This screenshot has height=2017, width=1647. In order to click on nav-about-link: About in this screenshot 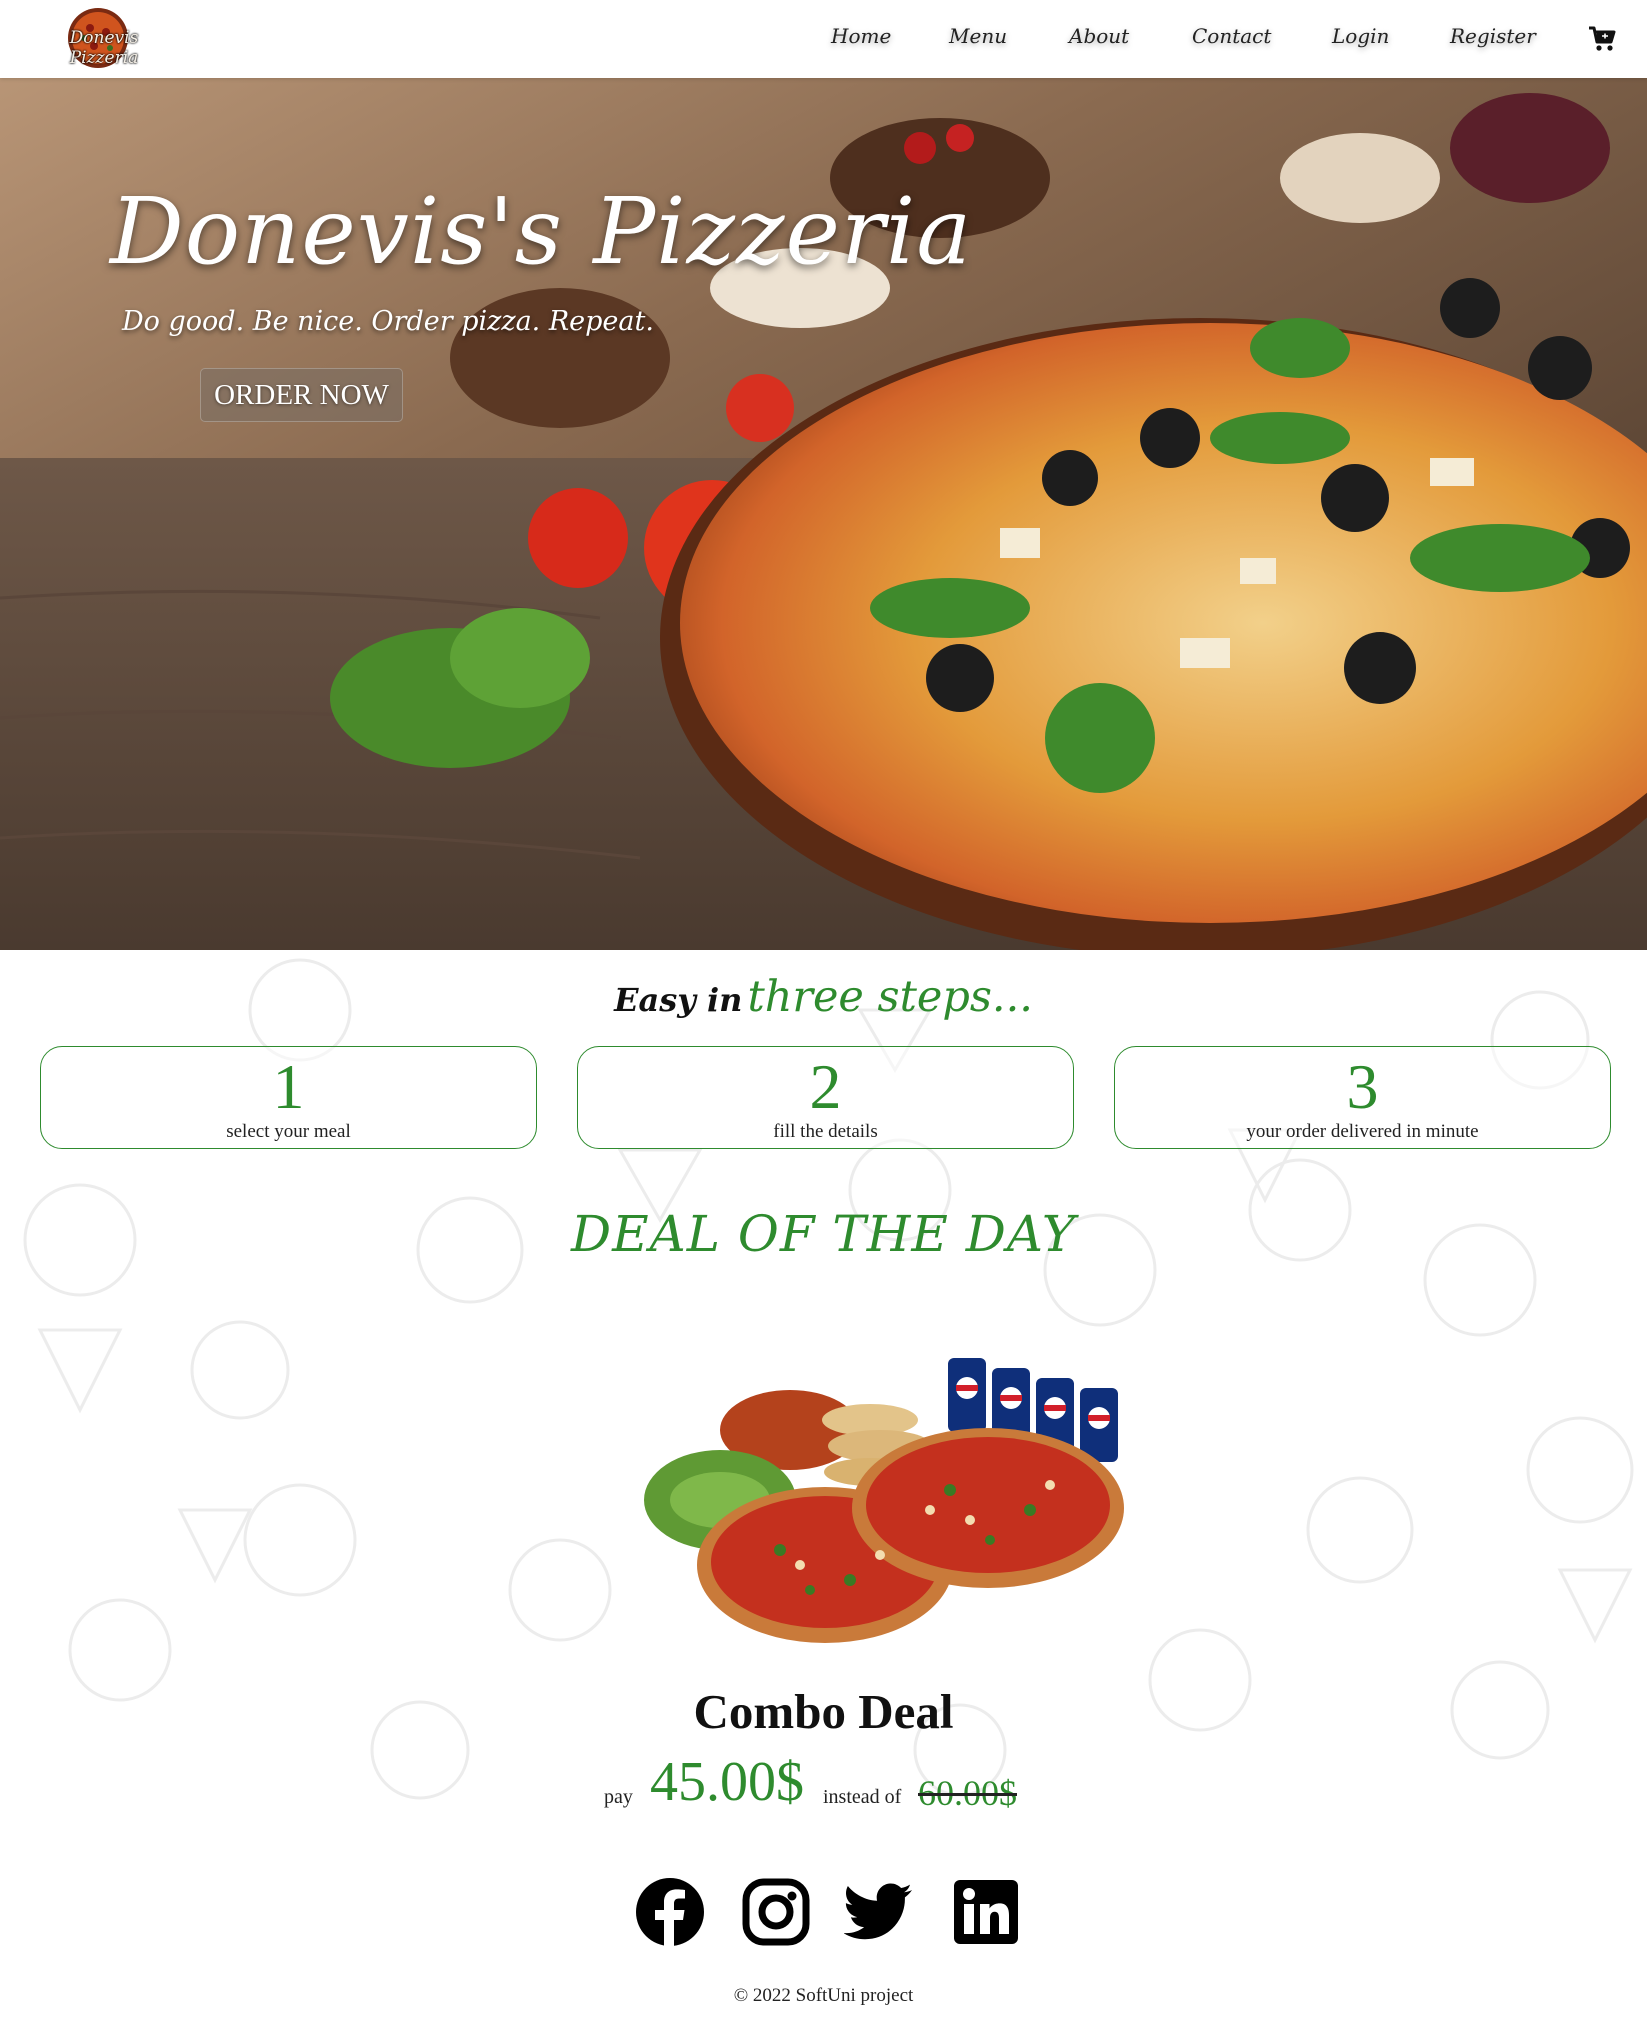, I will do `click(1099, 36)`.